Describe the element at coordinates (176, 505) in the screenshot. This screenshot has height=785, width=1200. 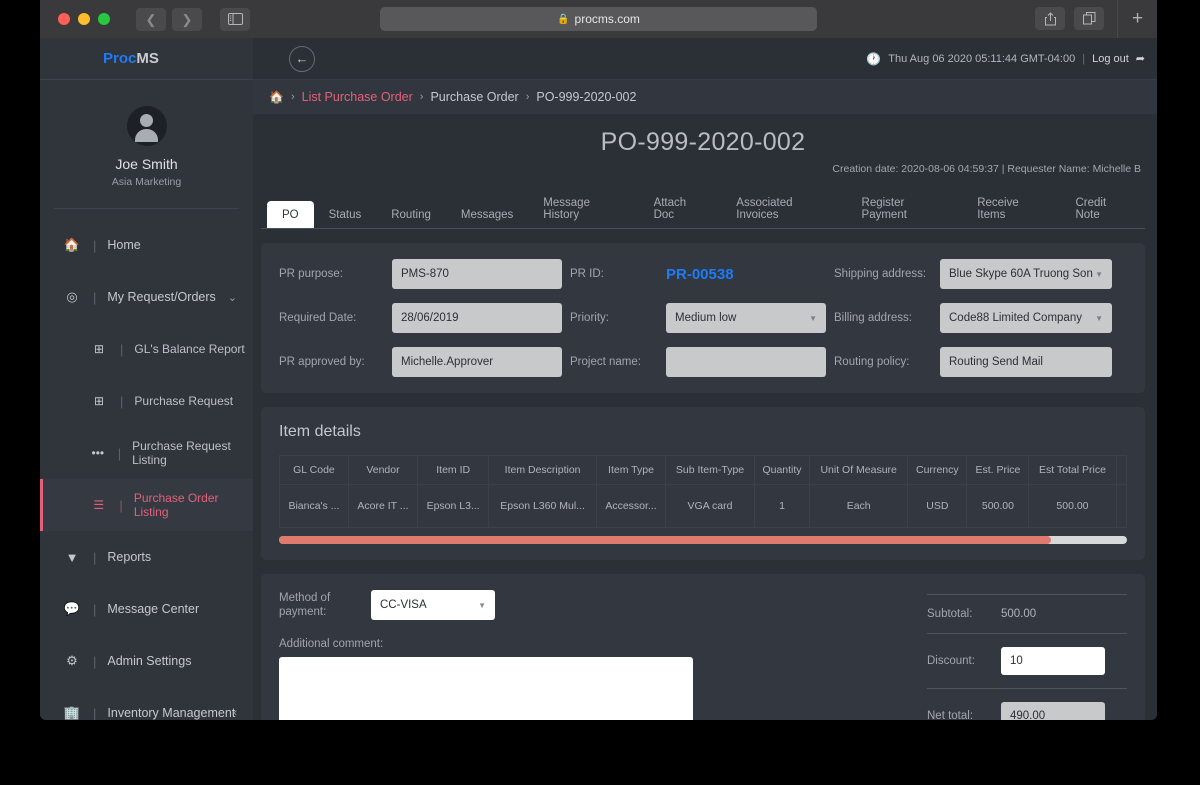
I see `sidebar-item-label: Purchase Order Listing` at that location.